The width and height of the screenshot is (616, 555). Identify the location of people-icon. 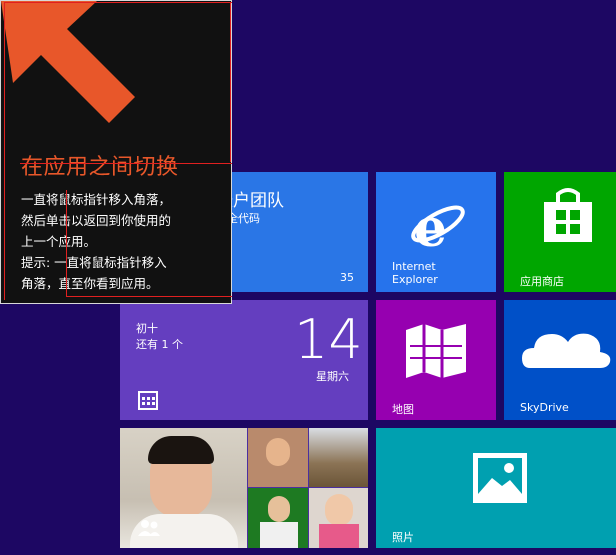
(149, 528).